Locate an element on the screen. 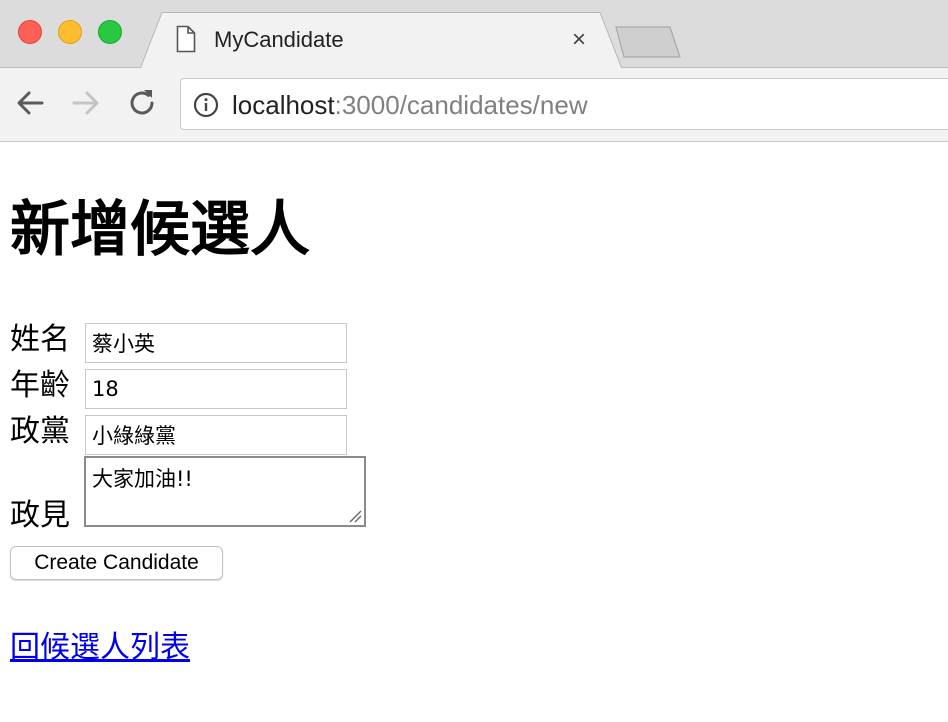 The image size is (948, 722). policy-label: 政見 is located at coordinates (40, 515).